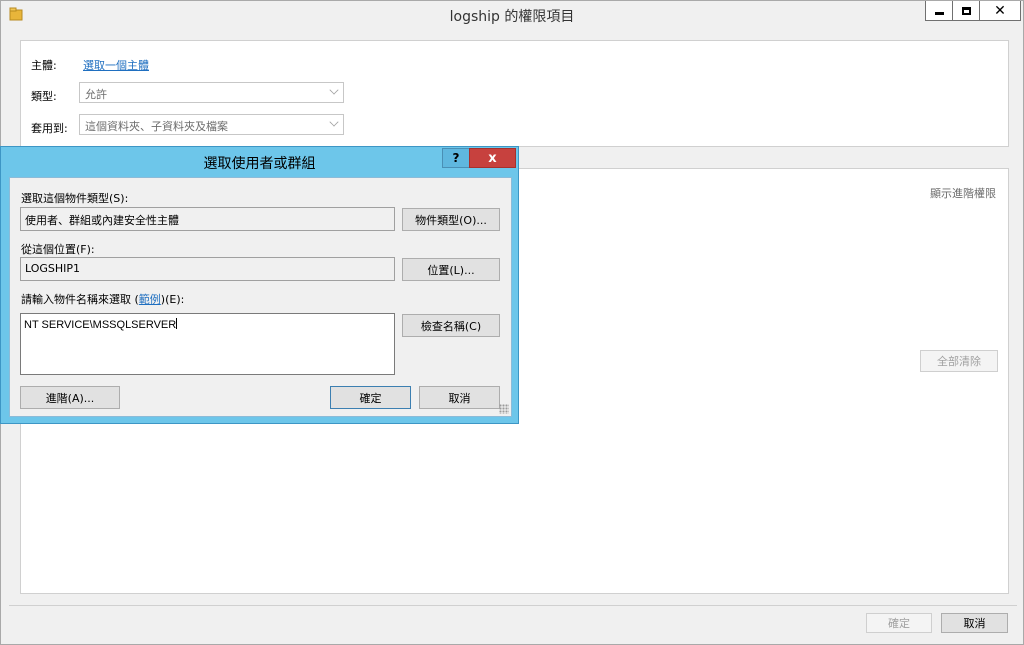 This screenshot has height=645, width=1024. I want to click on footer-divider, so click(513, 605).